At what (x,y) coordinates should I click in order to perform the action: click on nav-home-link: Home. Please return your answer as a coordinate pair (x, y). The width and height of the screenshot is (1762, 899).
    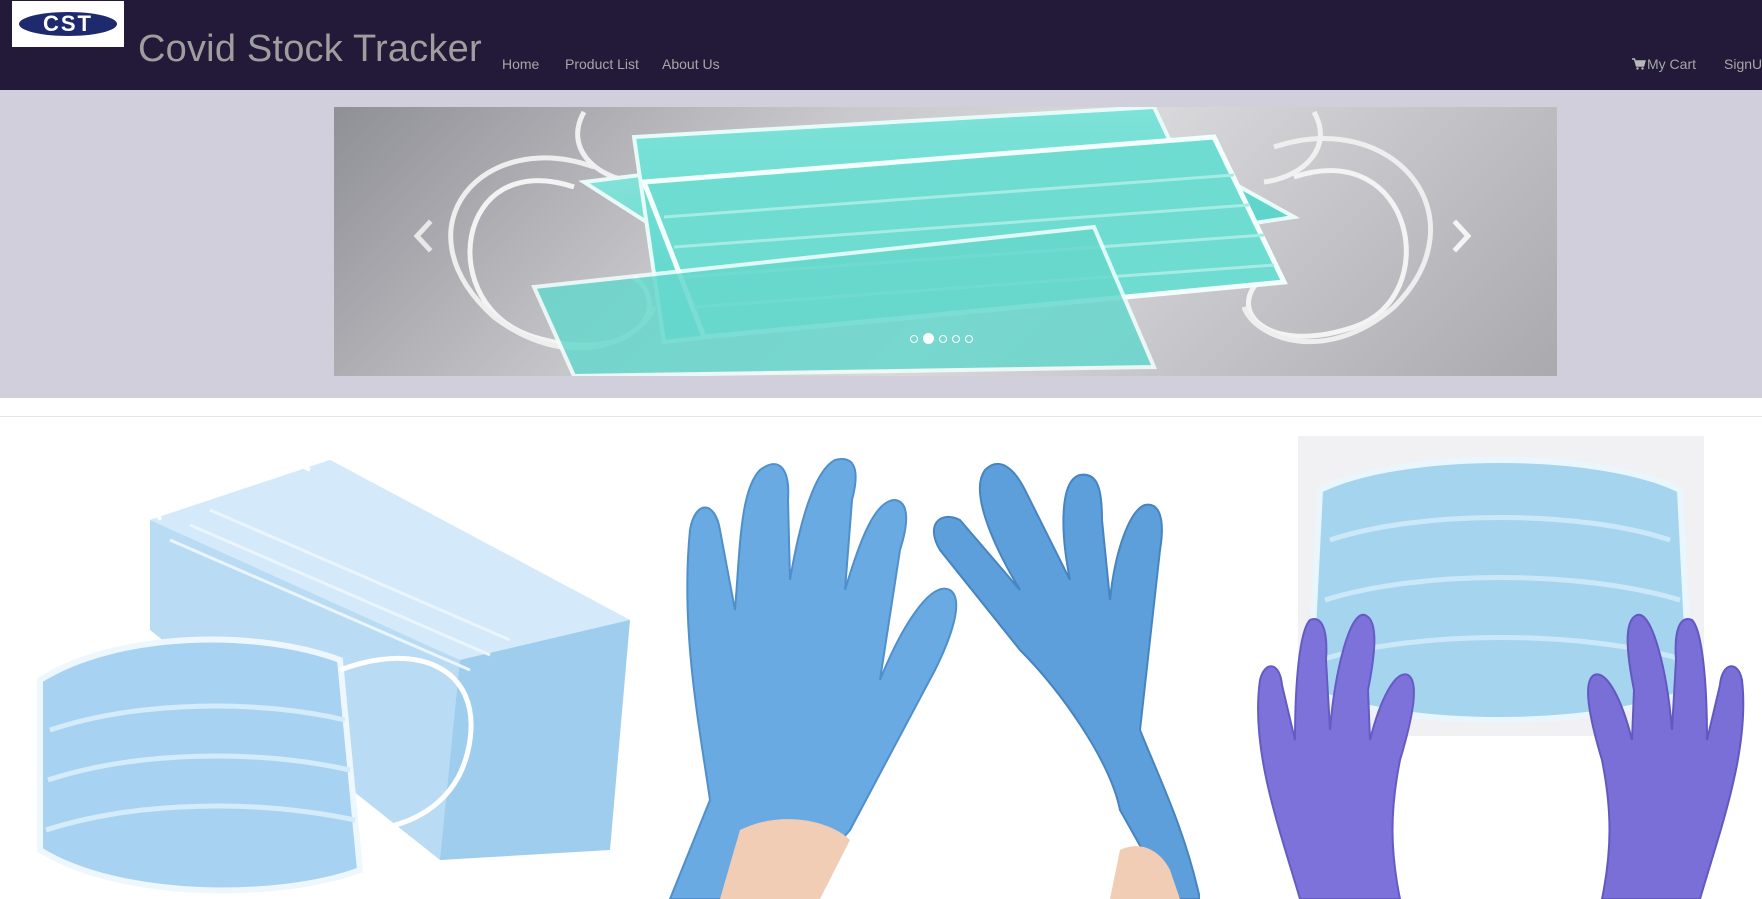
    Looking at the image, I should click on (520, 64).